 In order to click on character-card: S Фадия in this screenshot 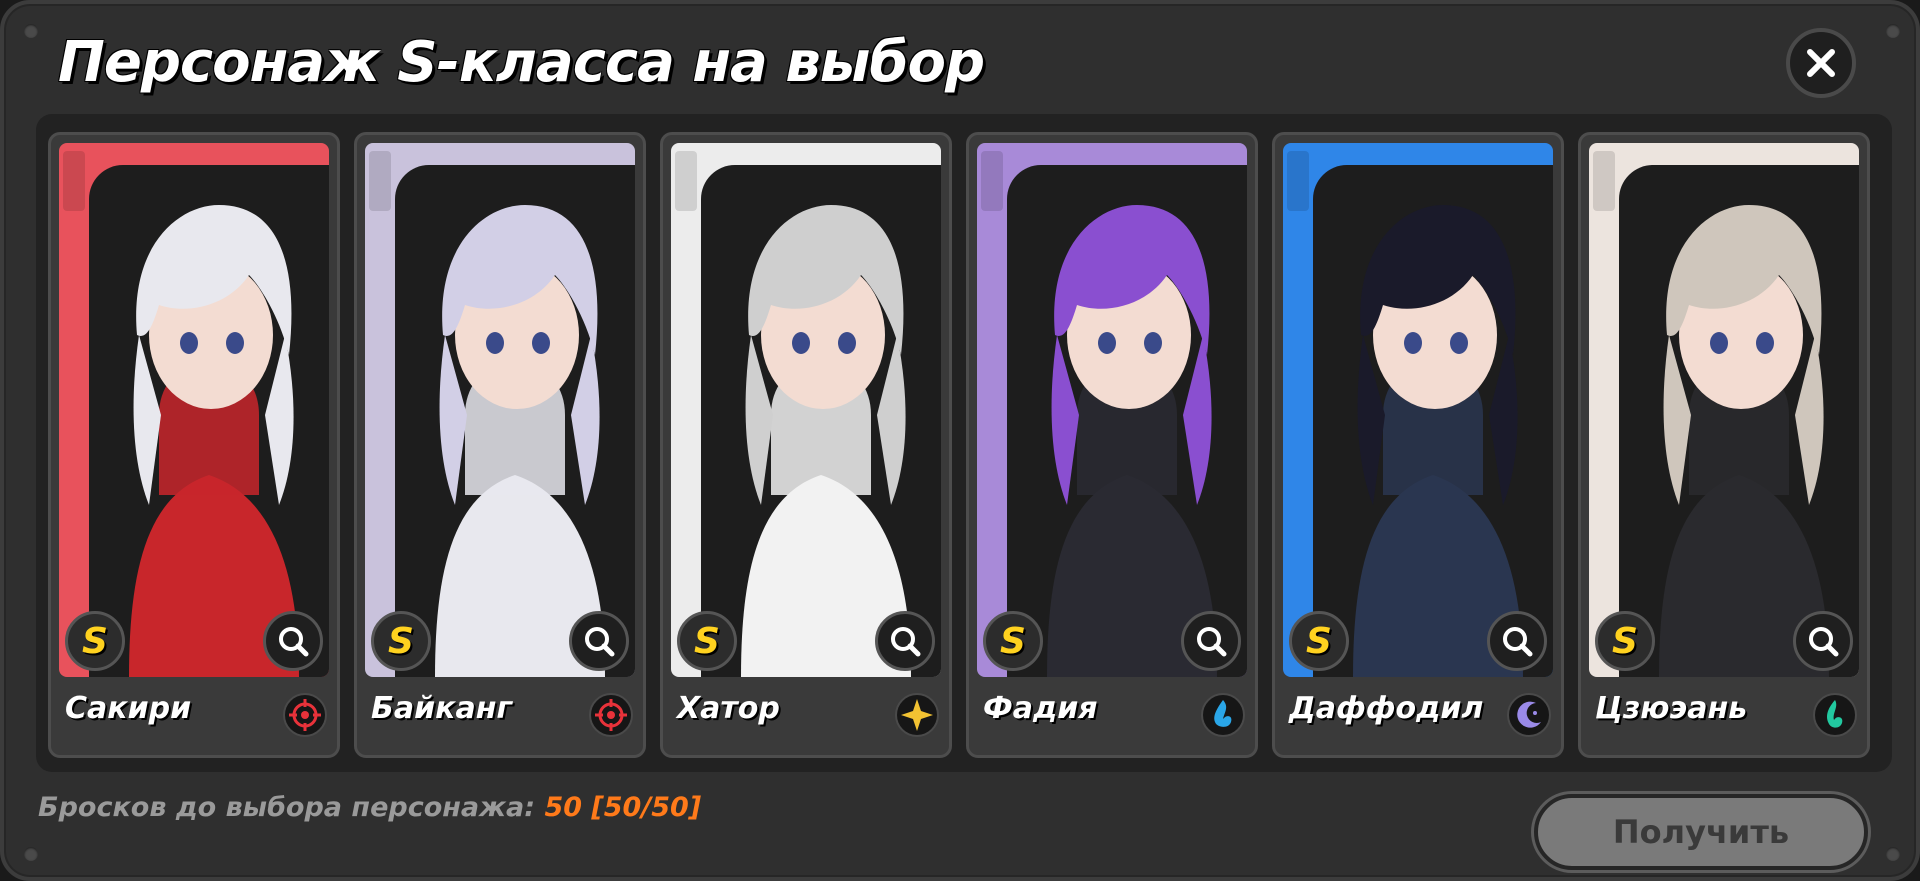, I will do `click(1112, 445)`.